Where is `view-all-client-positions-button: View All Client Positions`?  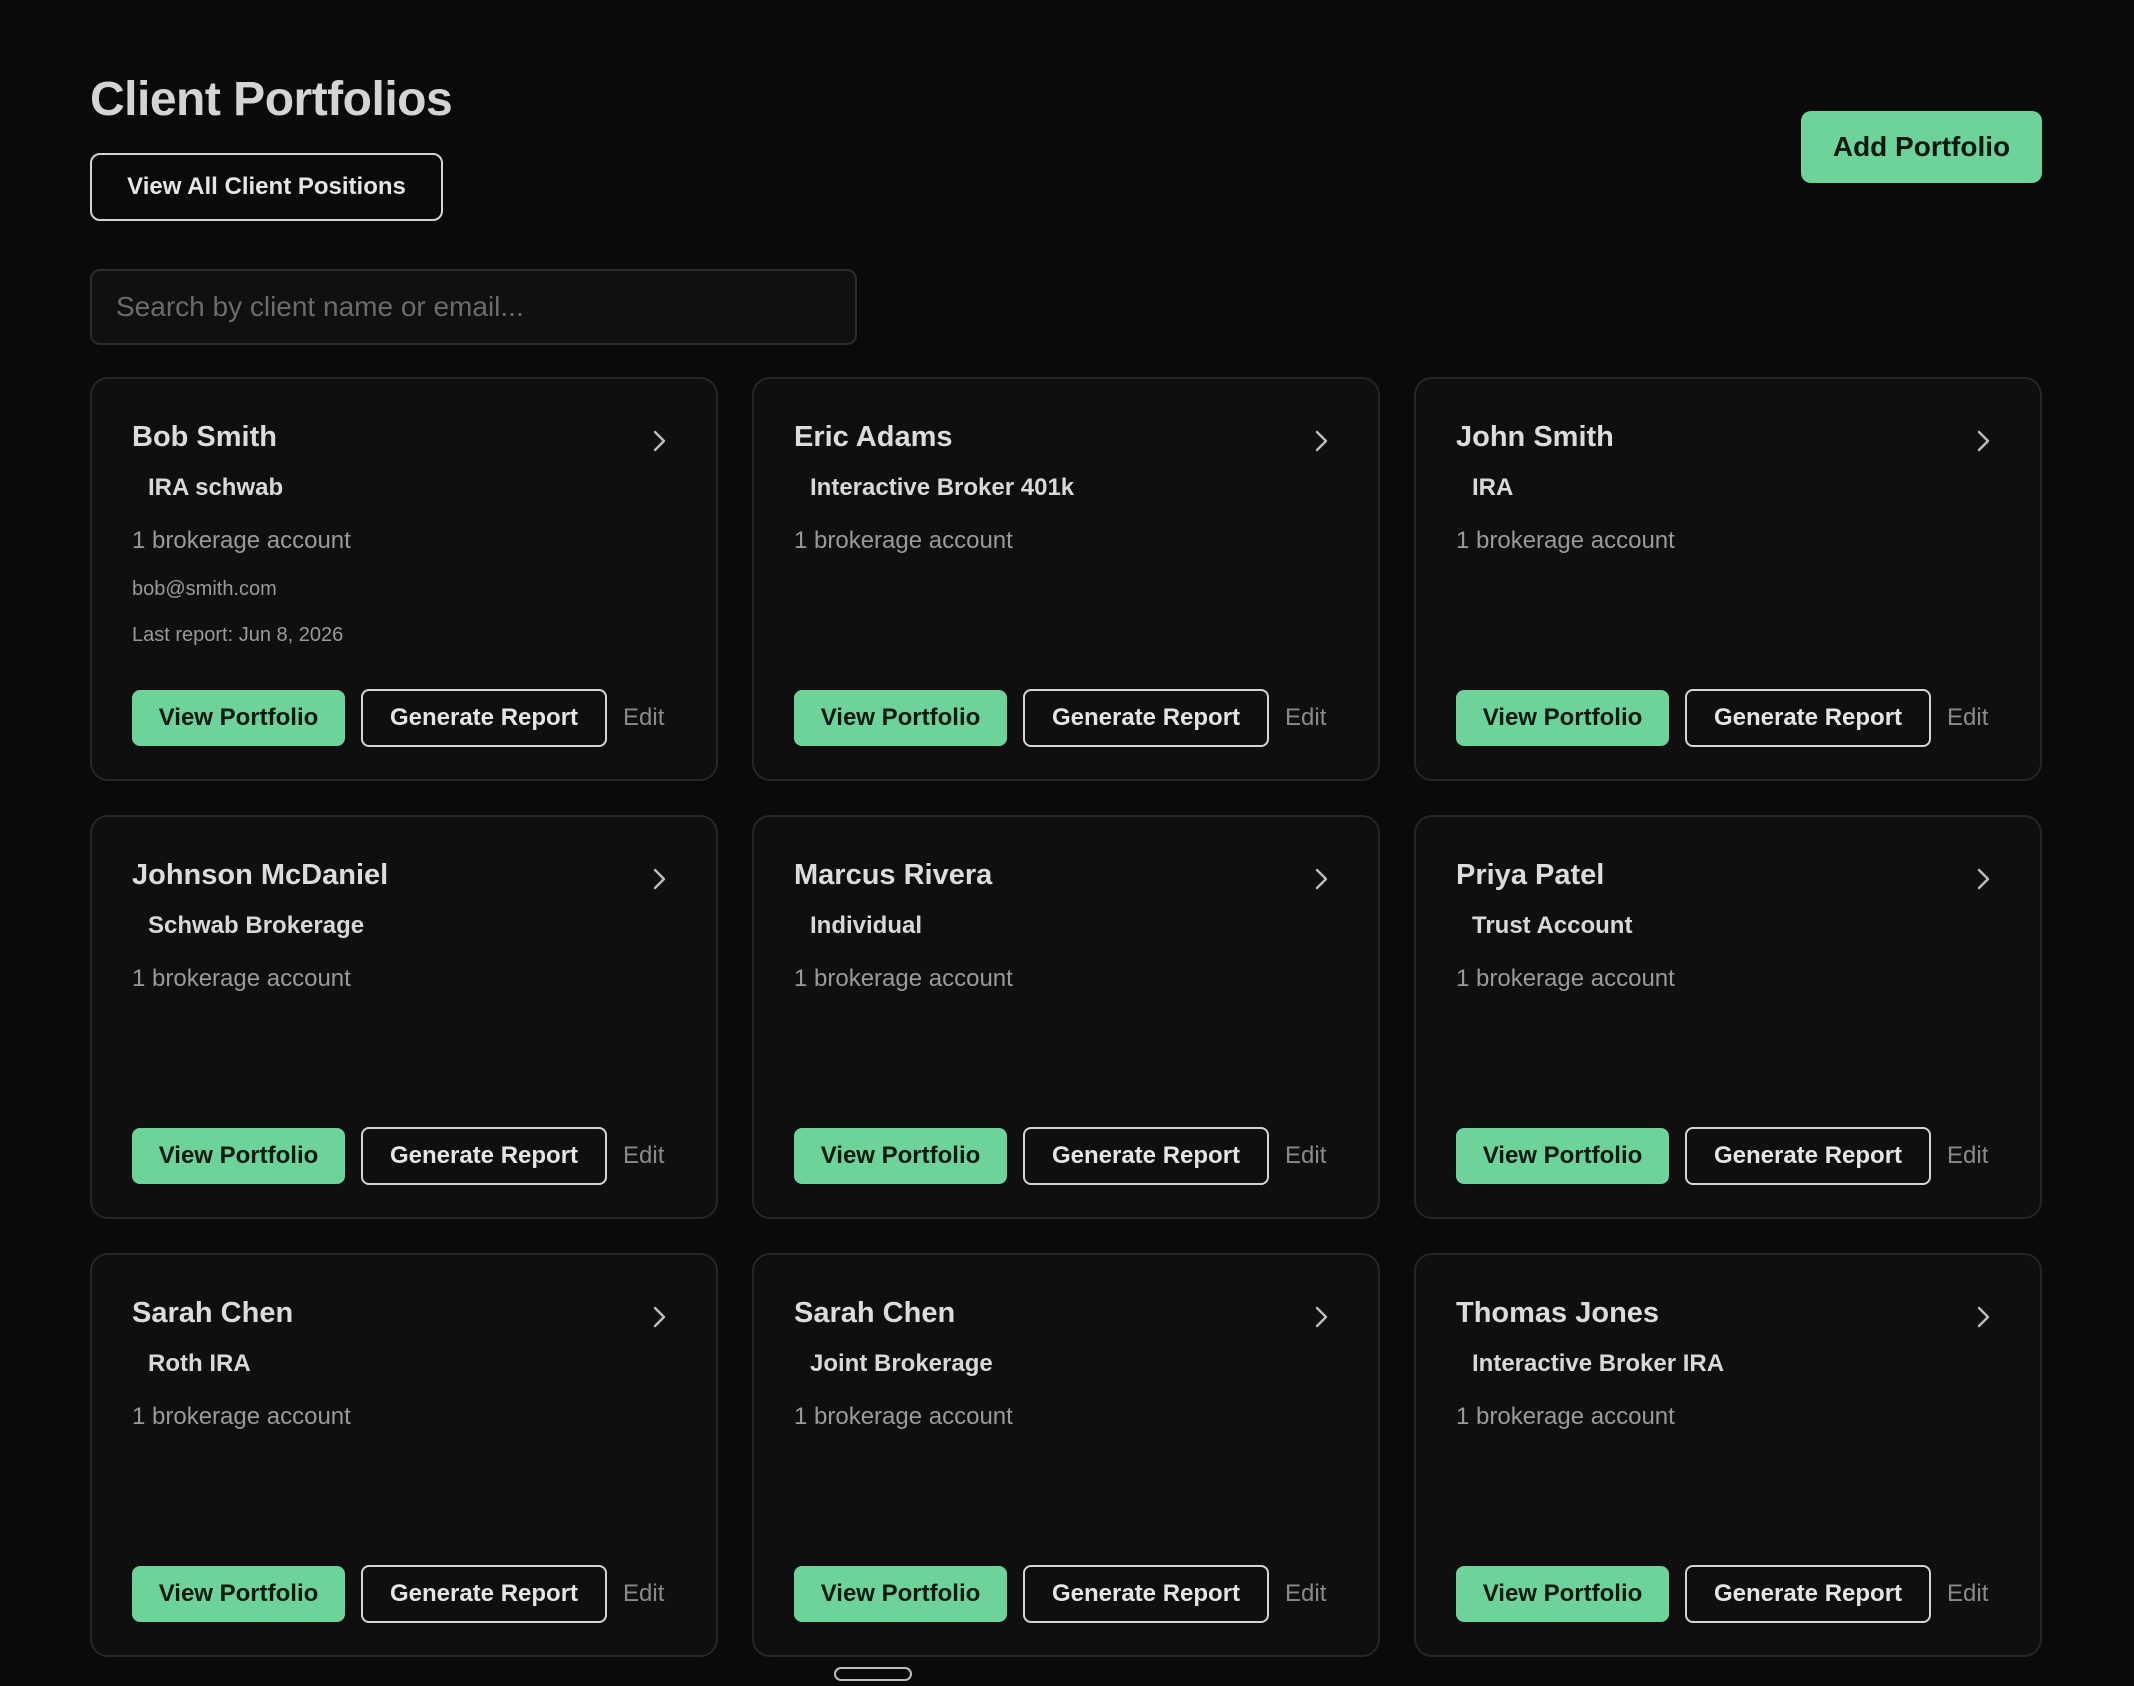 view-all-client-positions-button: View All Client Positions is located at coordinates (266, 187).